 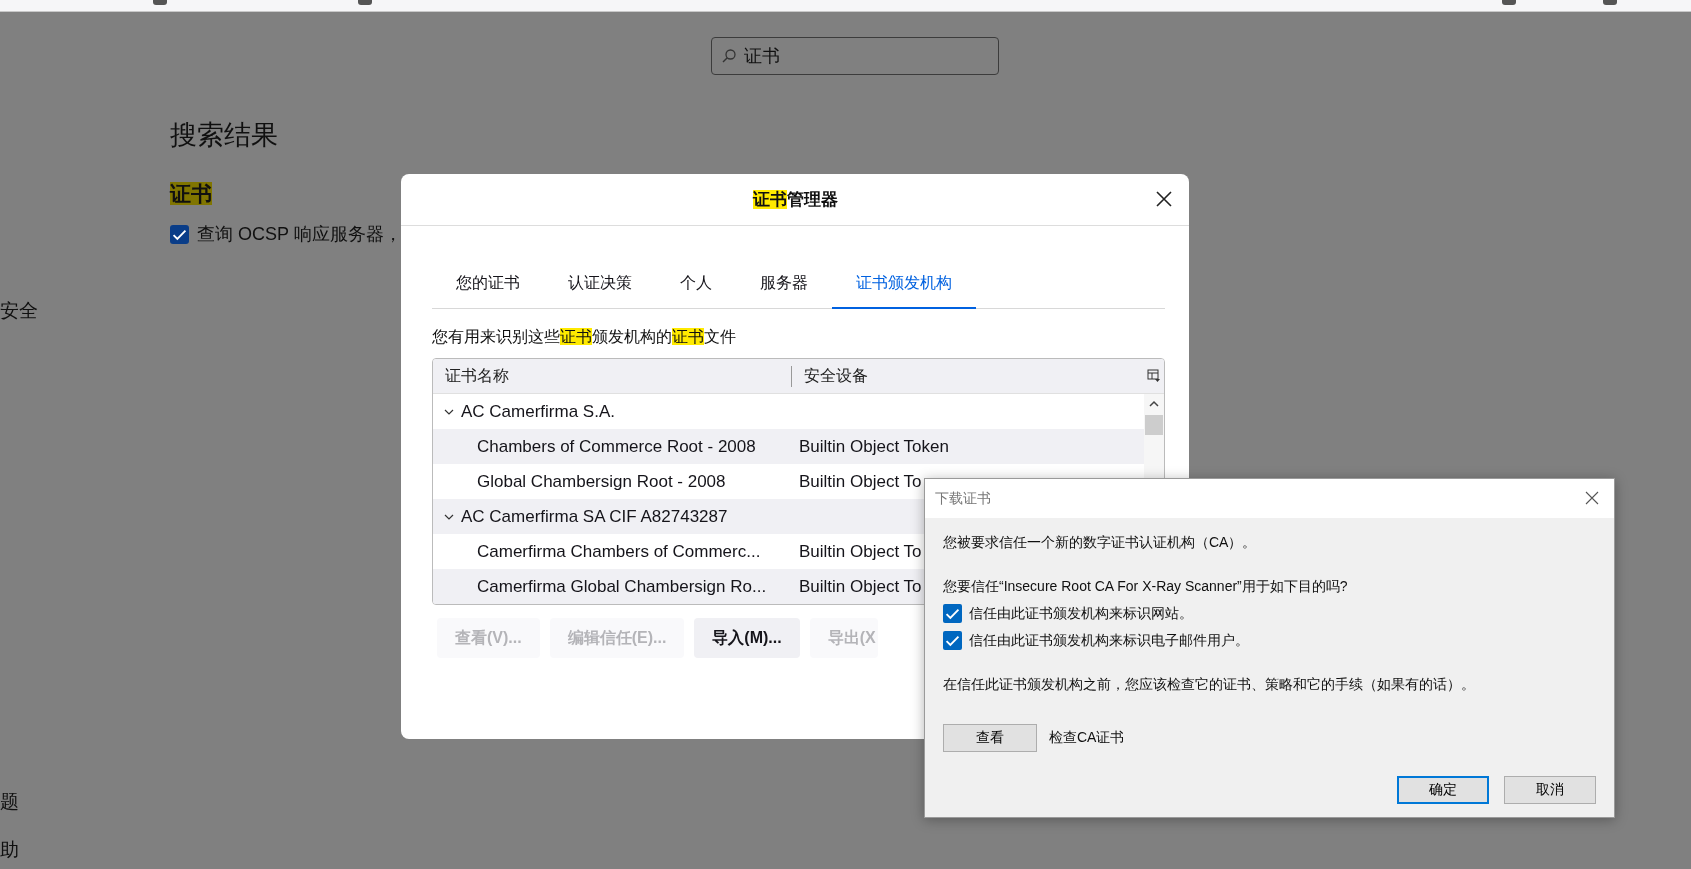 What do you see at coordinates (1109, 640) in the screenshot?
I see `checkbox-label: 信任由此证书颁发机构来标识电子邮件用户。` at bounding box center [1109, 640].